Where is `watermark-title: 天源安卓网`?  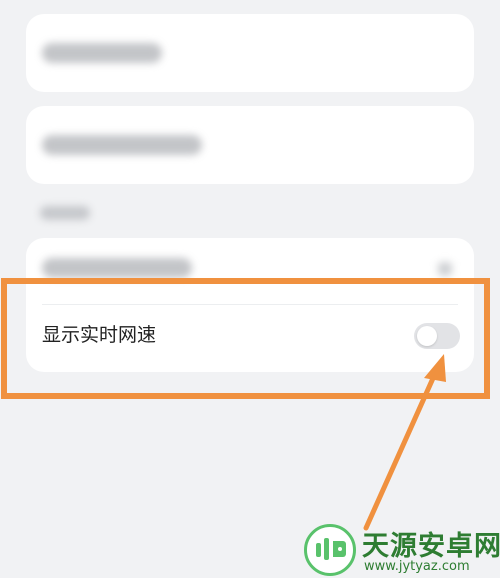
watermark-title: 天源安卓网 is located at coordinates (431, 546).